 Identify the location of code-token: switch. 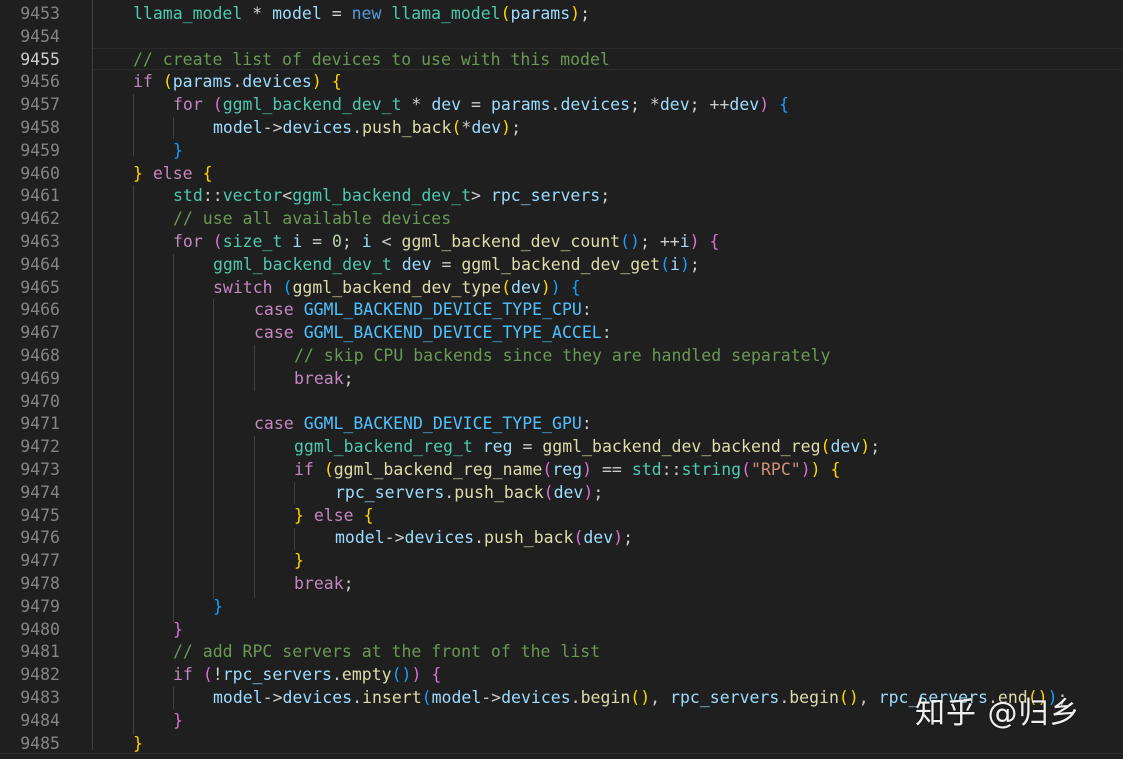
(243, 287).